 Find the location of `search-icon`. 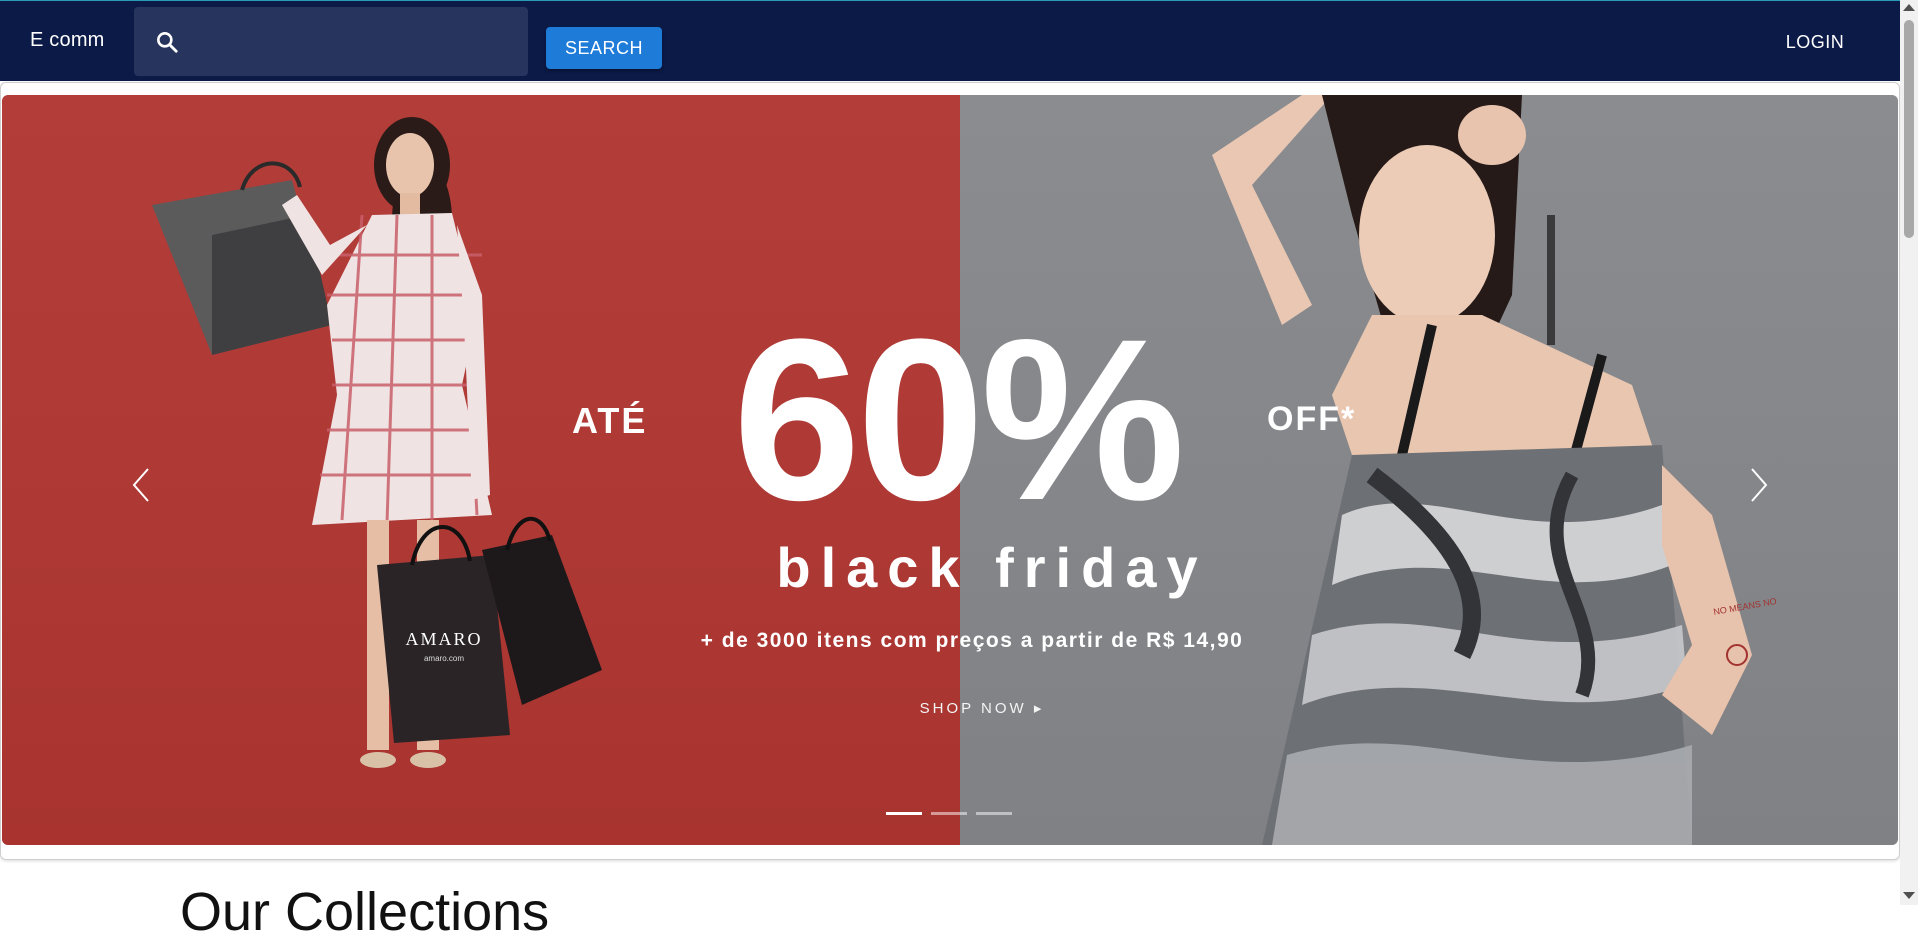

search-icon is located at coordinates (167, 42).